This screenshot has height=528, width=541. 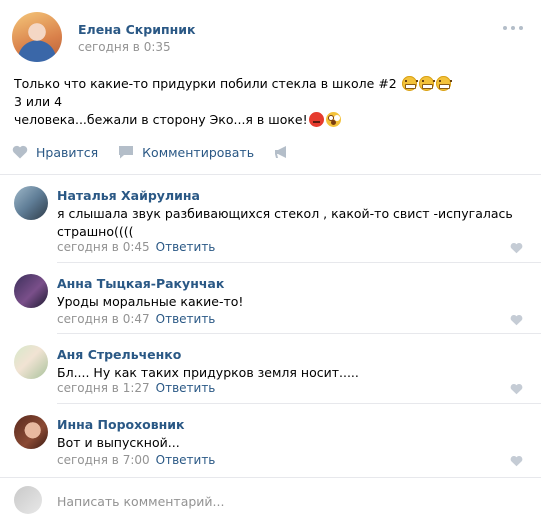 What do you see at coordinates (28, 500) in the screenshot?
I see `current-user-avatar` at bounding box center [28, 500].